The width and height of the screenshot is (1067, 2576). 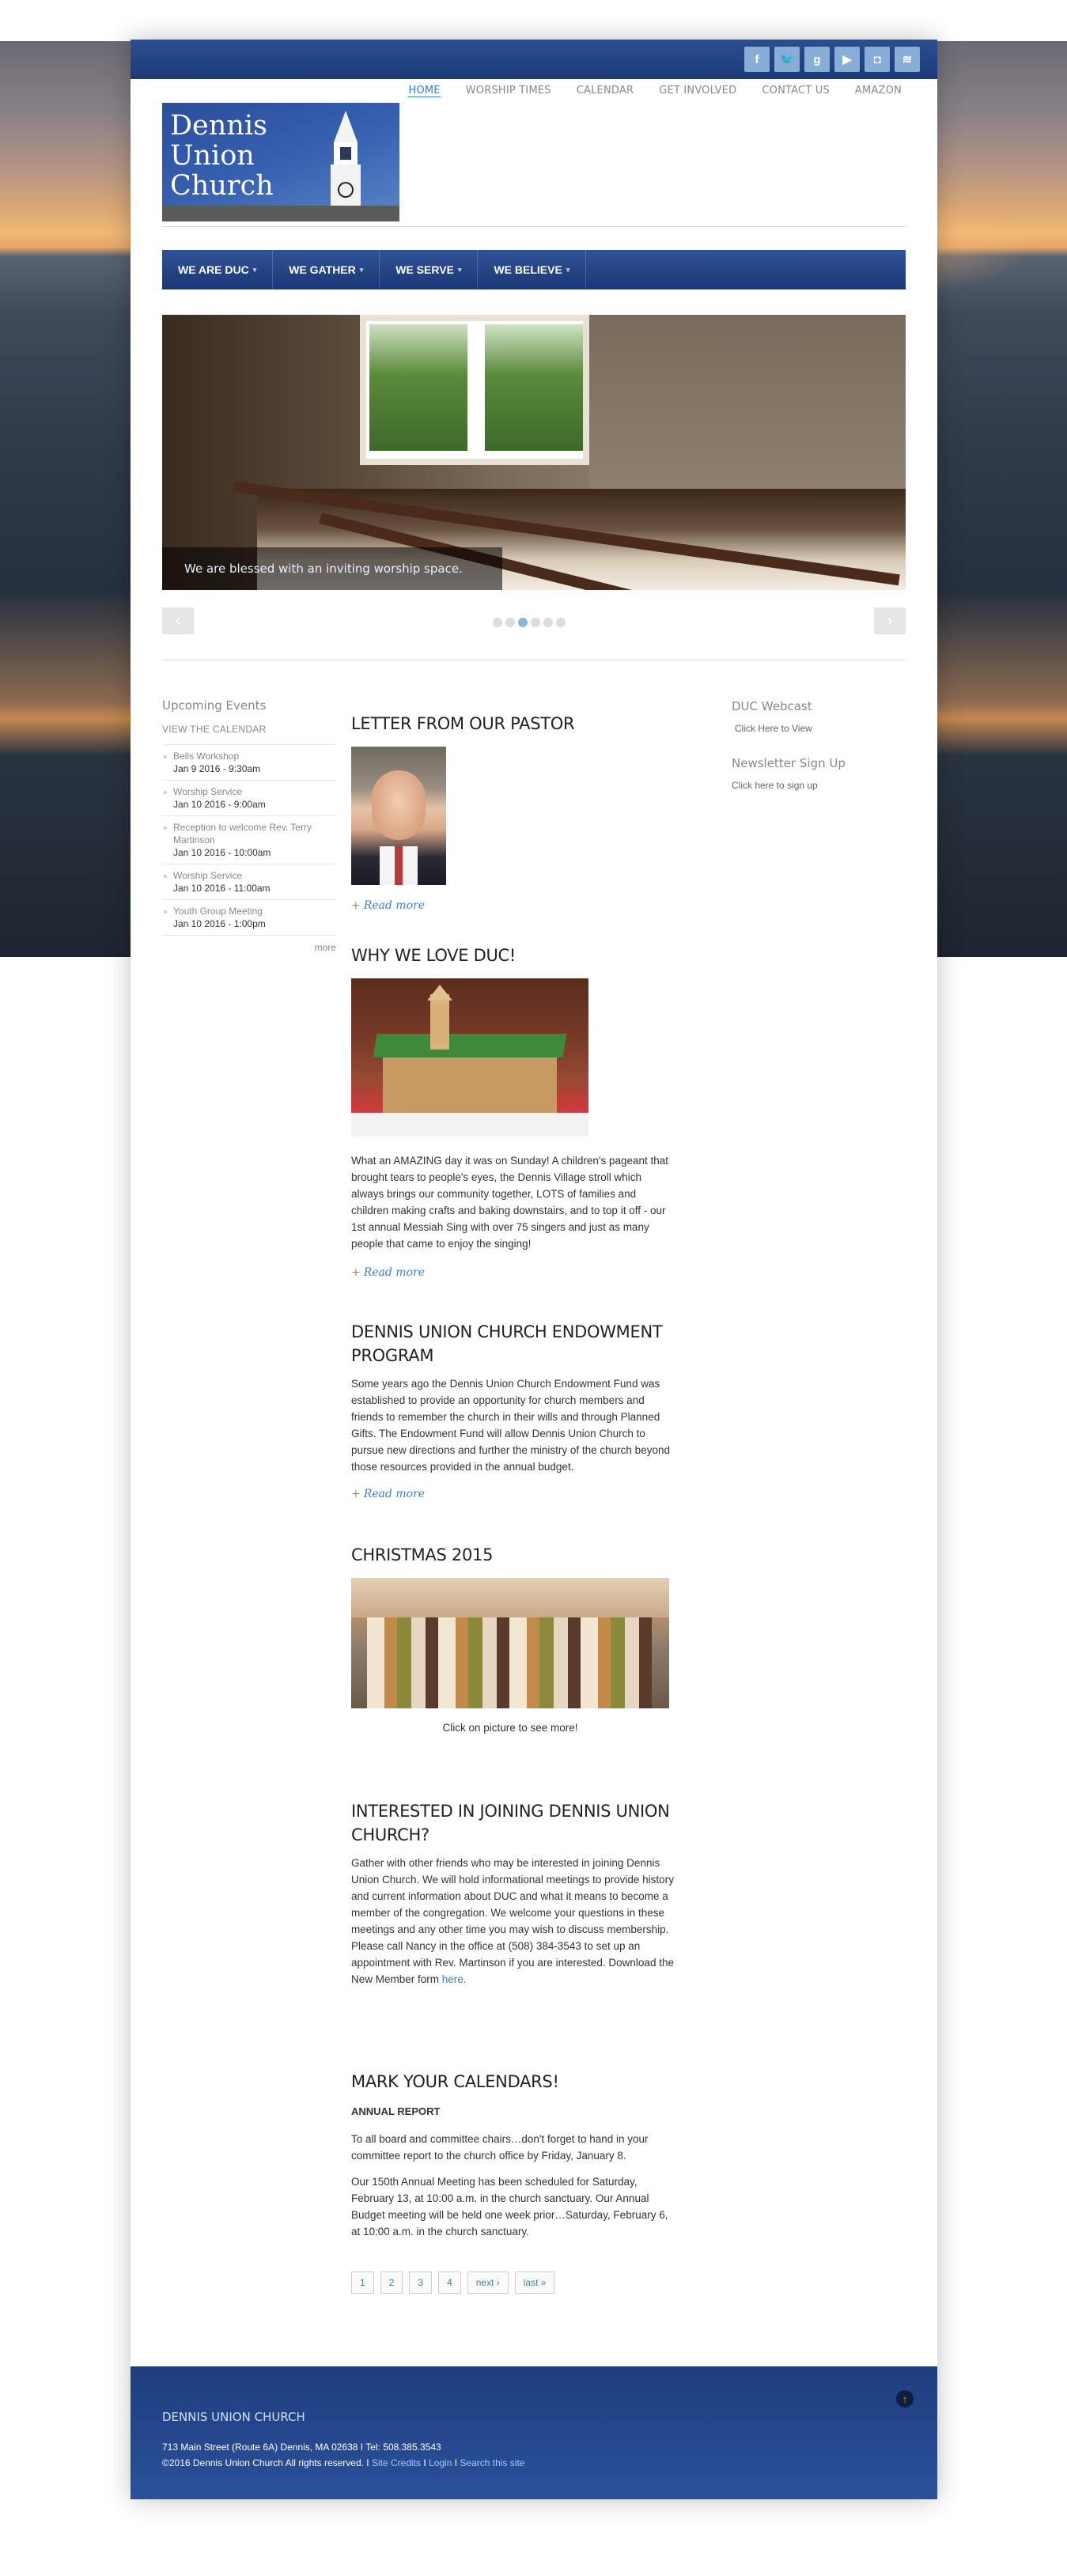 I want to click on event-item: Youth Group Meeting Jan 10 2016 - 1:00pm, so click(x=249, y=918).